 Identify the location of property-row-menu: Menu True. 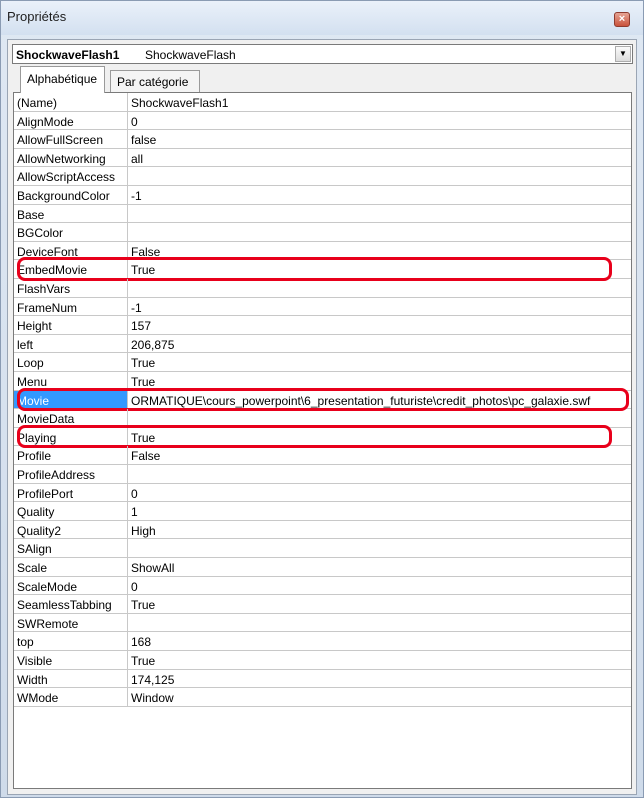
(322, 381).